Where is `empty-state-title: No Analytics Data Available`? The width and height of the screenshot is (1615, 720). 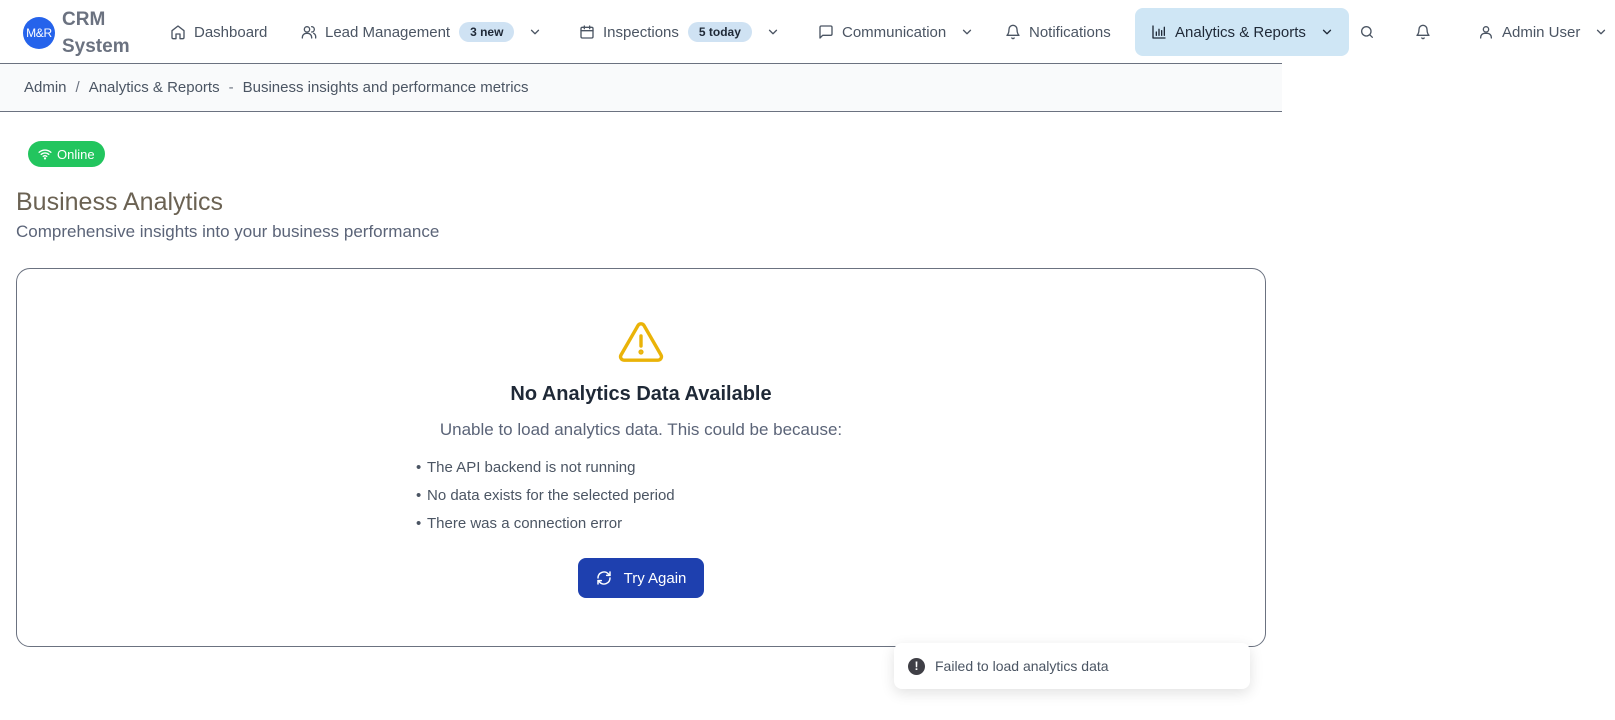 empty-state-title: No Analytics Data Available is located at coordinates (641, 394).